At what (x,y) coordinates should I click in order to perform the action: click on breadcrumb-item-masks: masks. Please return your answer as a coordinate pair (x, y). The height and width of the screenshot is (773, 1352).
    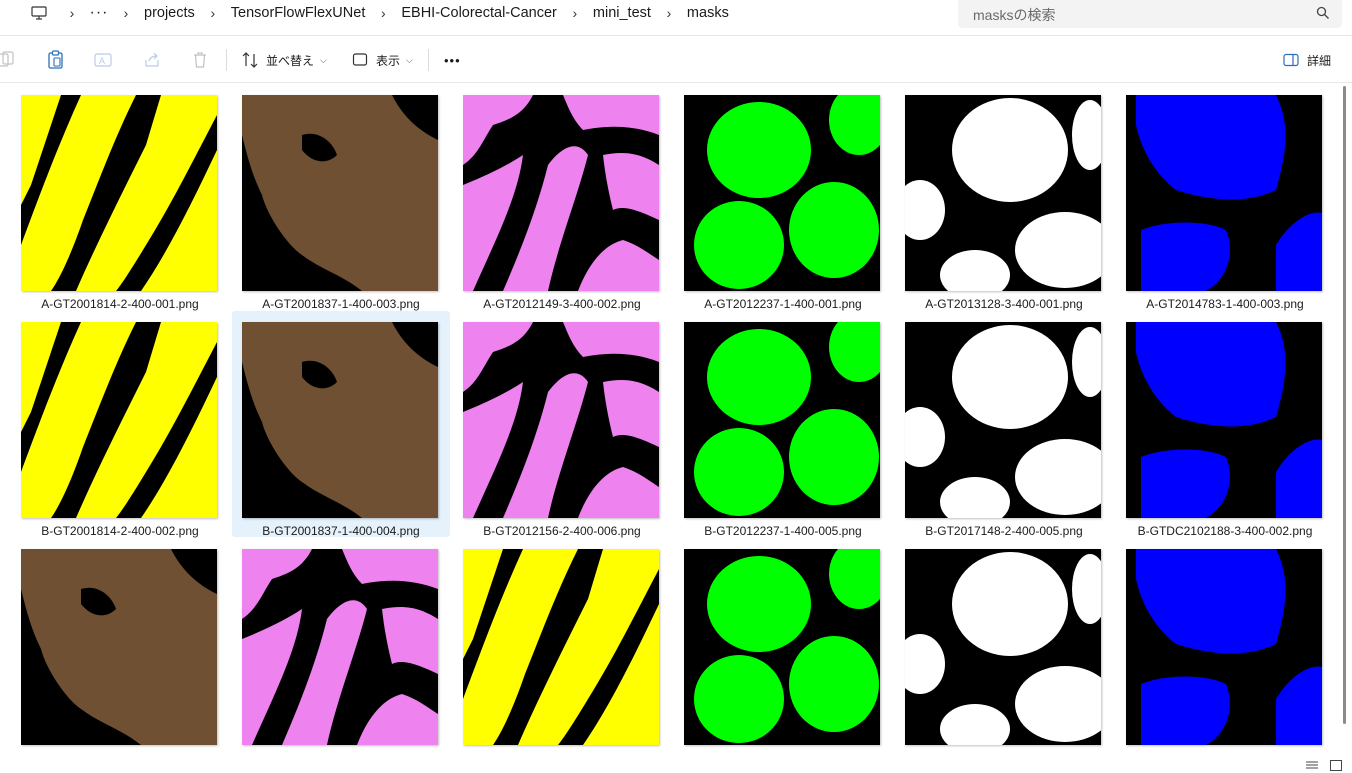
    Looking at the image, I should click on (708, 13).